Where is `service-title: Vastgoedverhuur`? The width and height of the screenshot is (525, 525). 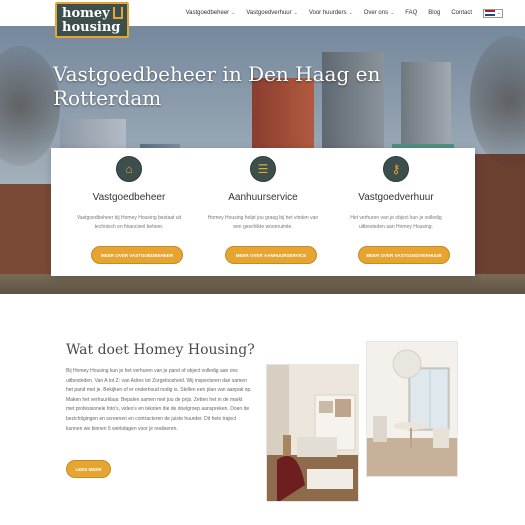
service-title: Vastgoedverhuur is located at coordinates (396, 197).